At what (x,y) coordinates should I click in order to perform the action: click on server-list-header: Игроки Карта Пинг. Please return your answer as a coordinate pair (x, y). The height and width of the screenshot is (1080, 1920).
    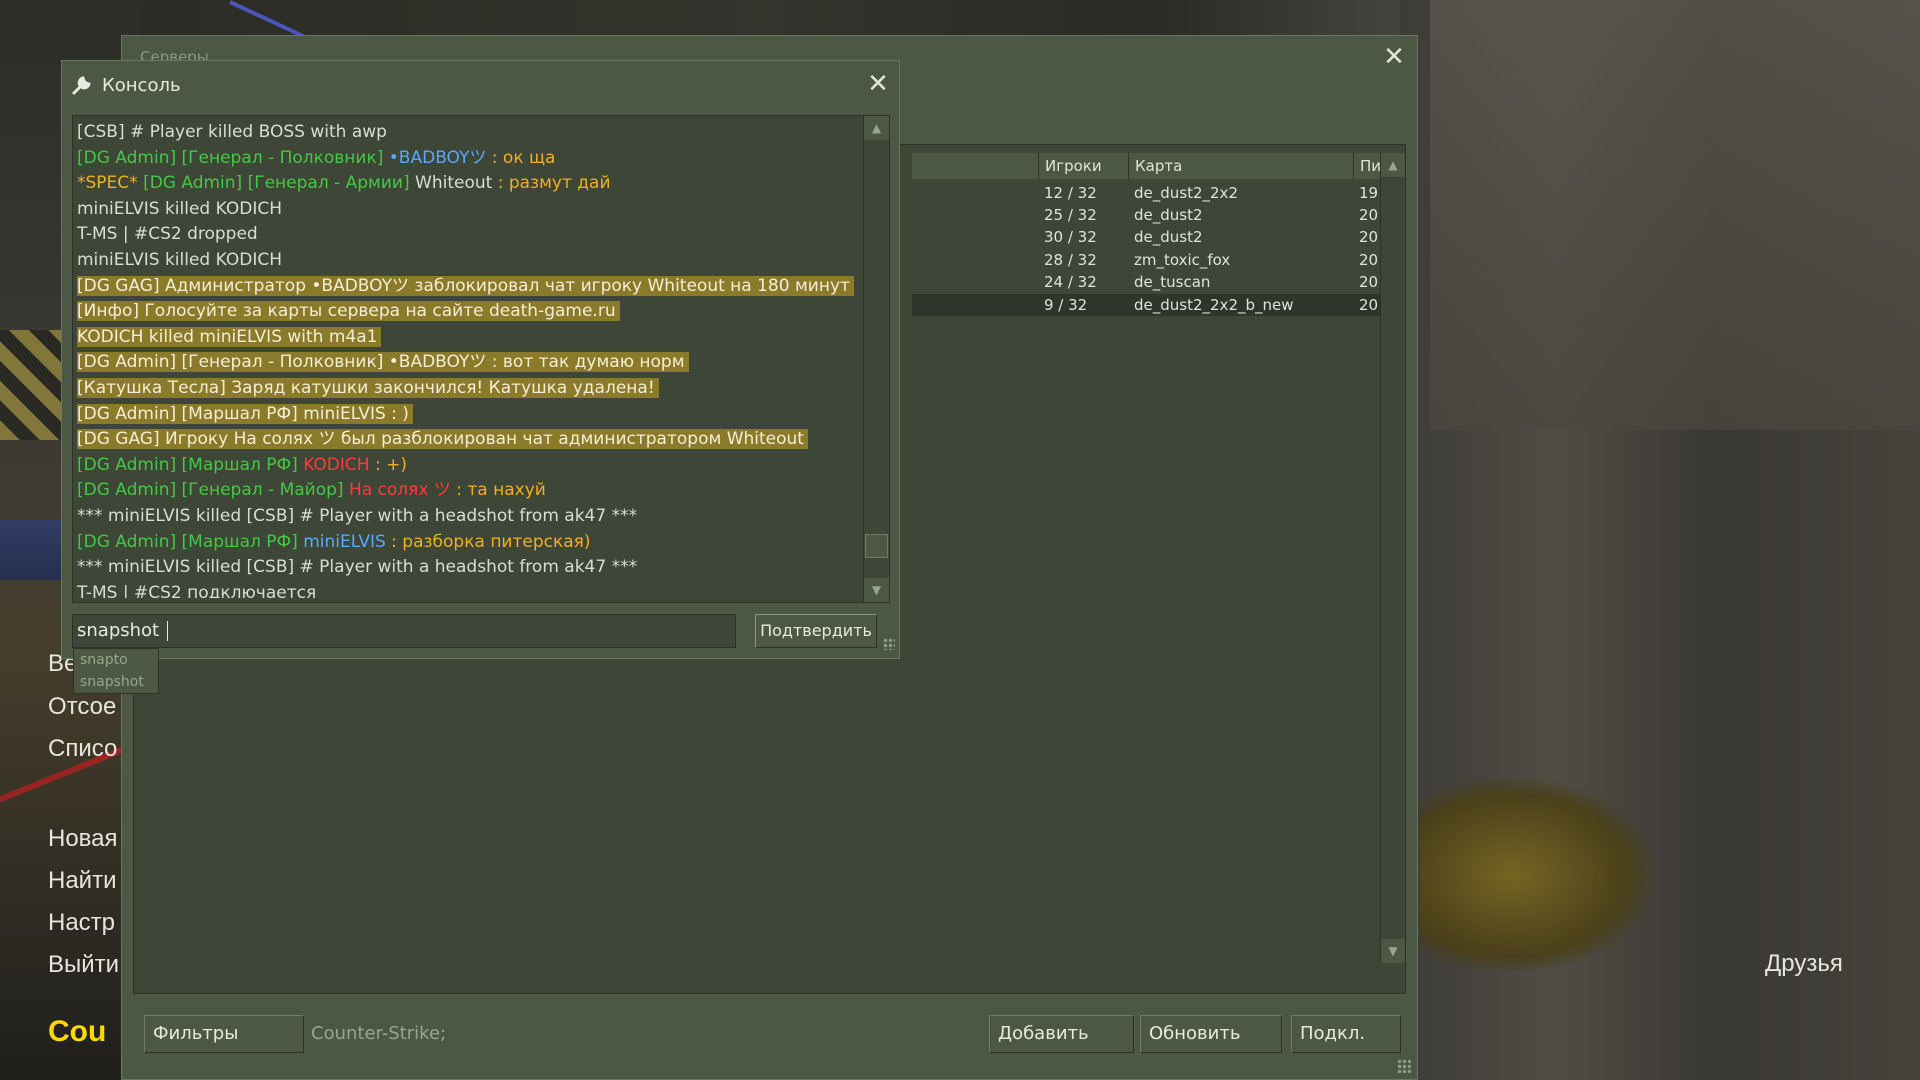
    Looking at the image, I should click on (1155, 166).